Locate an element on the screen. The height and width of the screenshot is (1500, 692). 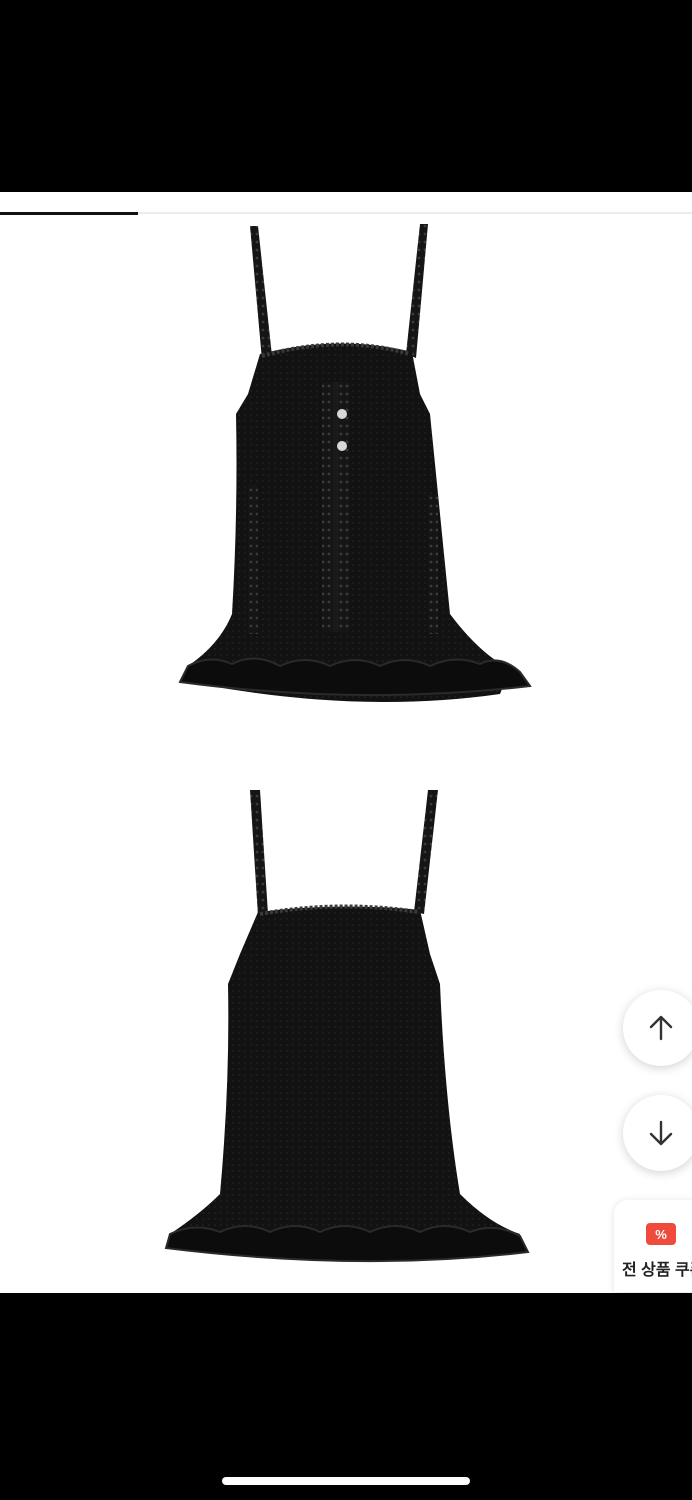
arrow-down-icon is located at coordinates (661, 1133).